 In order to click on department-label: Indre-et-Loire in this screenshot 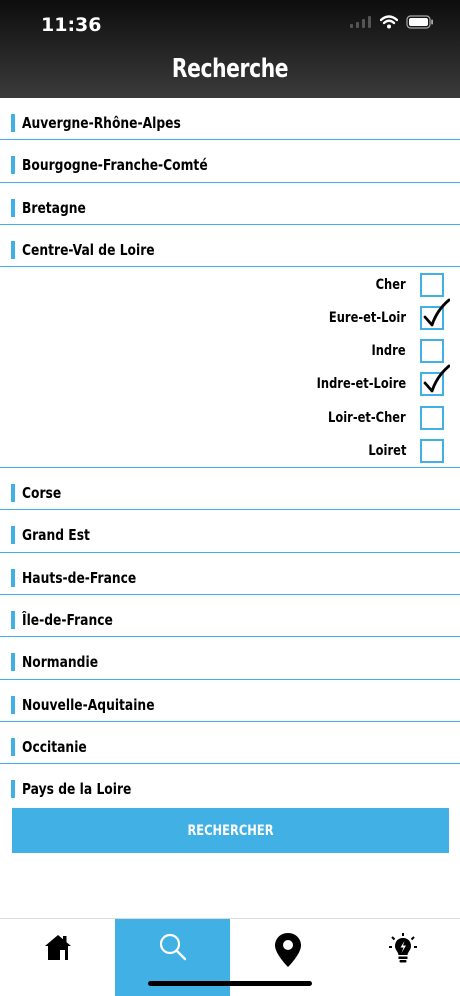, I will do `click(361, 384)`.